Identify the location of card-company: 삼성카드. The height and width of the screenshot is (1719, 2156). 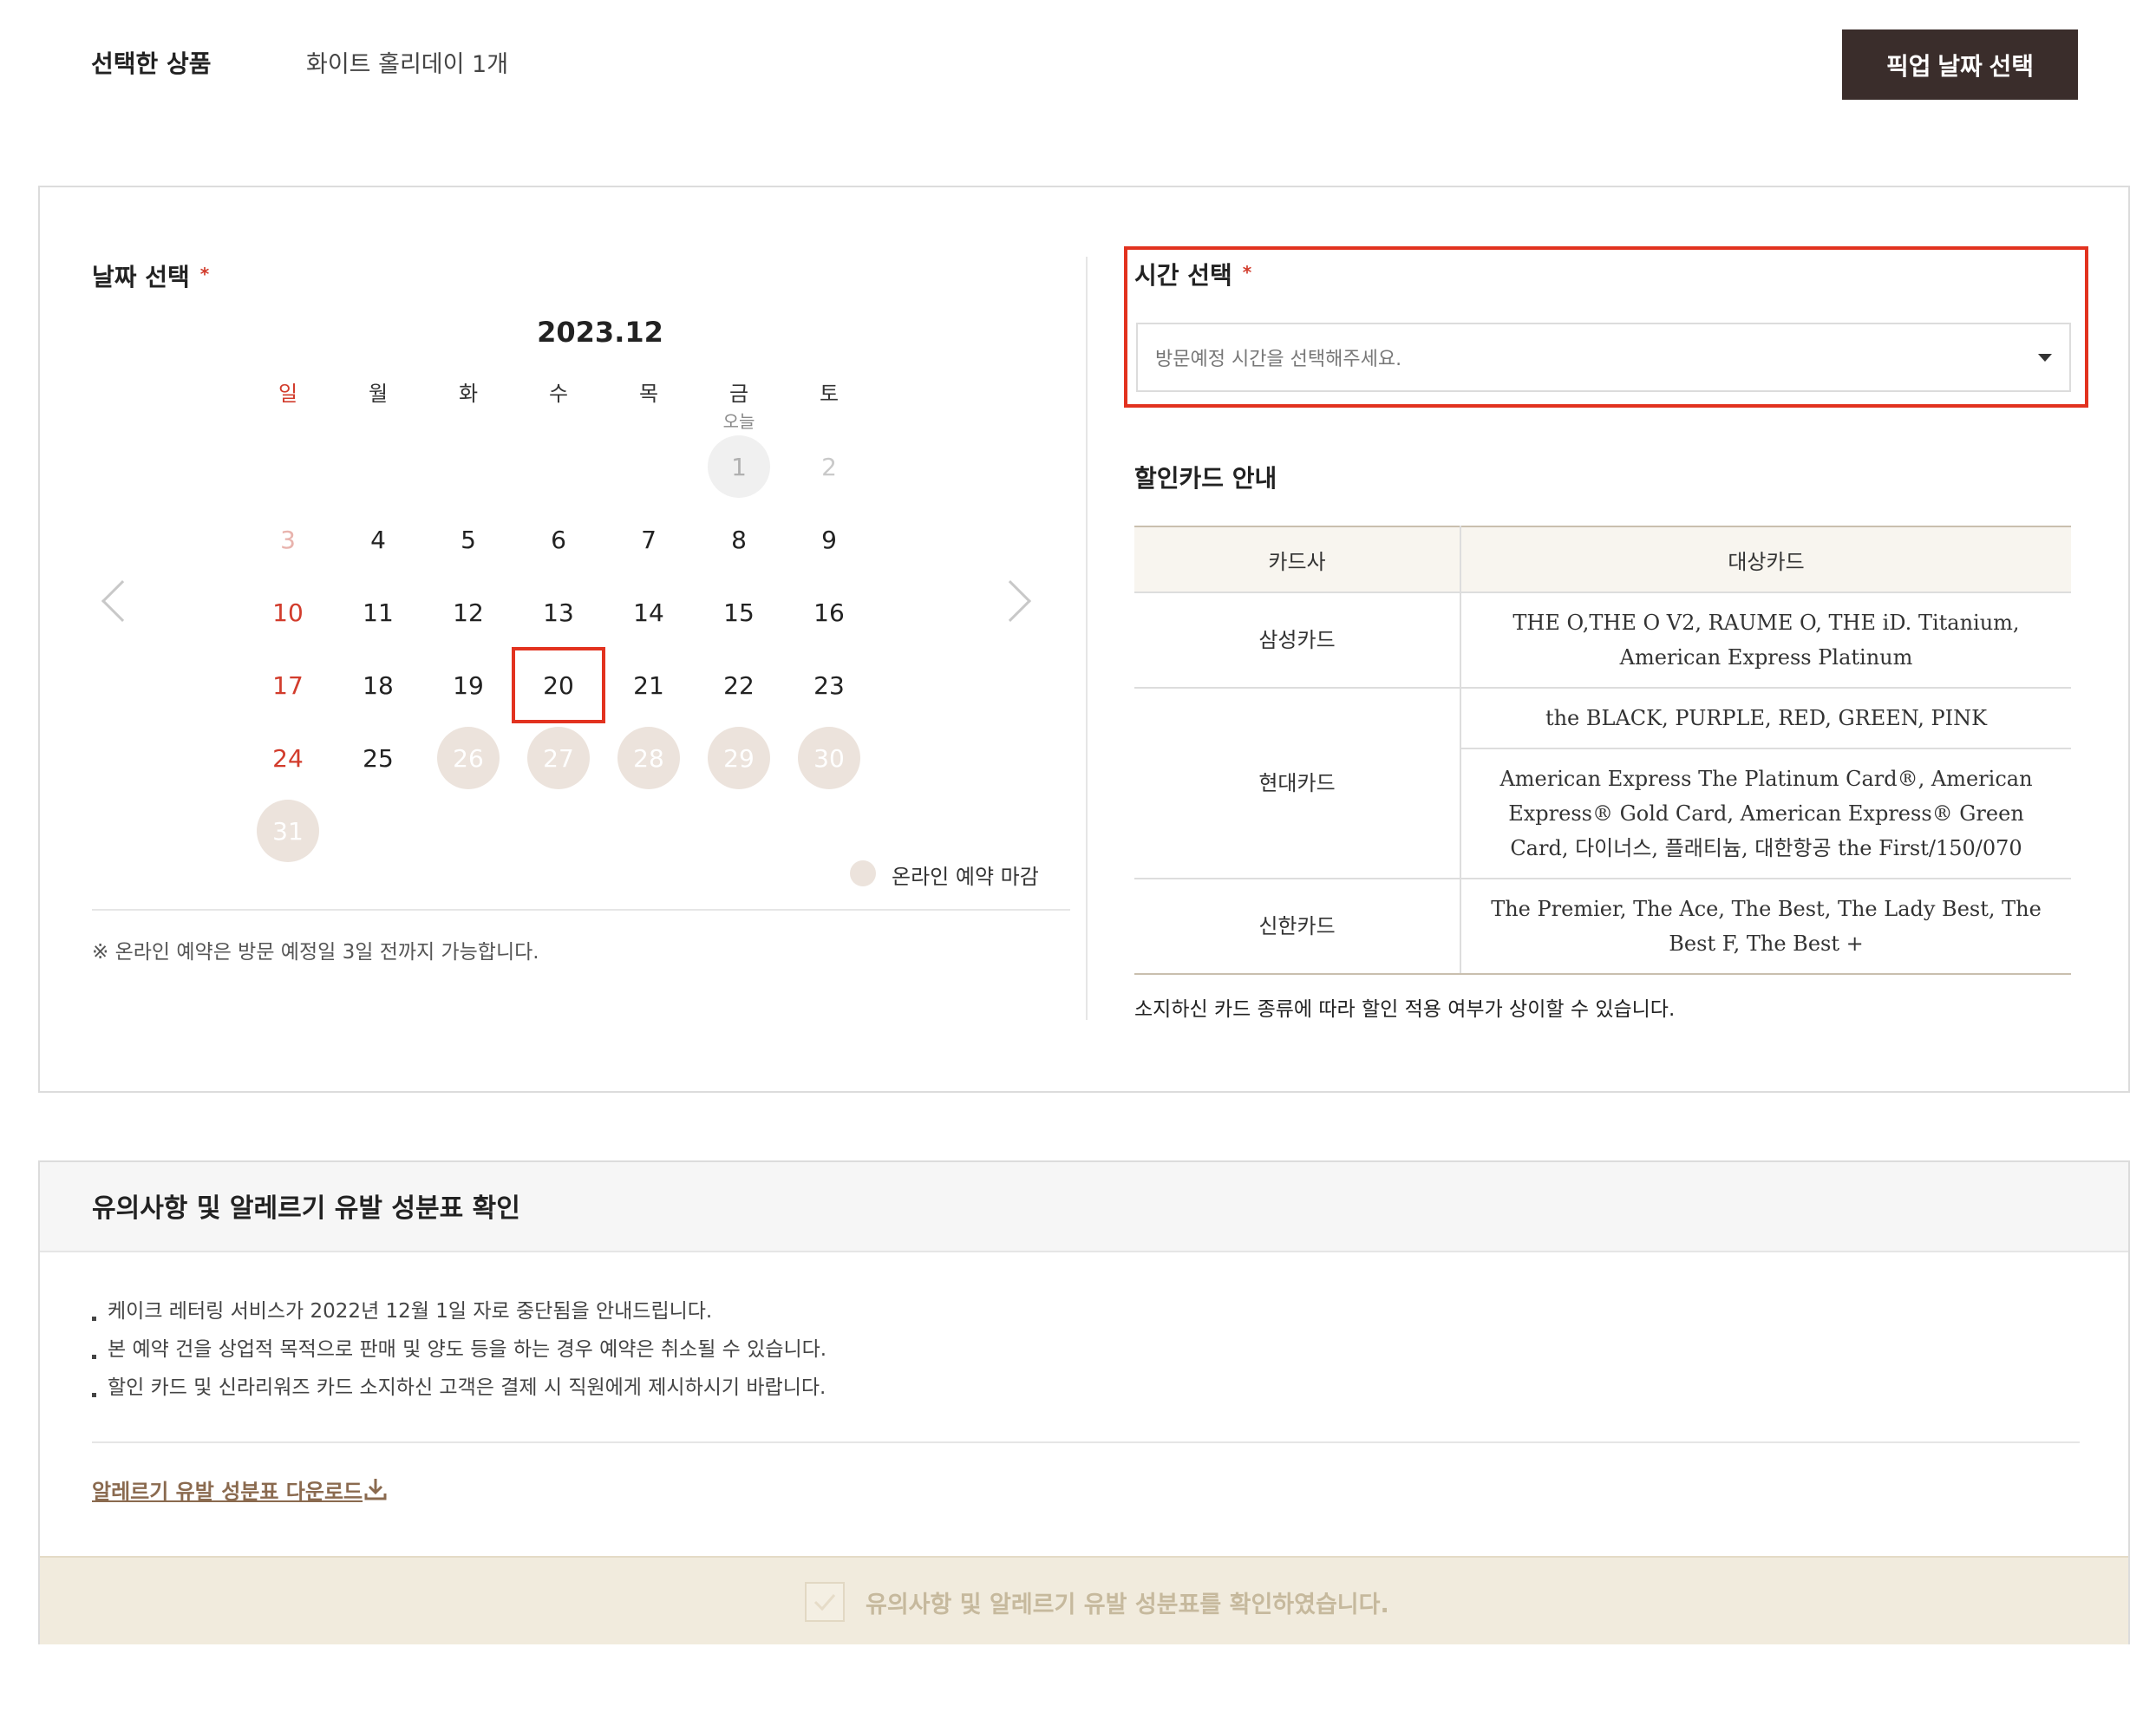
(1298, 641).